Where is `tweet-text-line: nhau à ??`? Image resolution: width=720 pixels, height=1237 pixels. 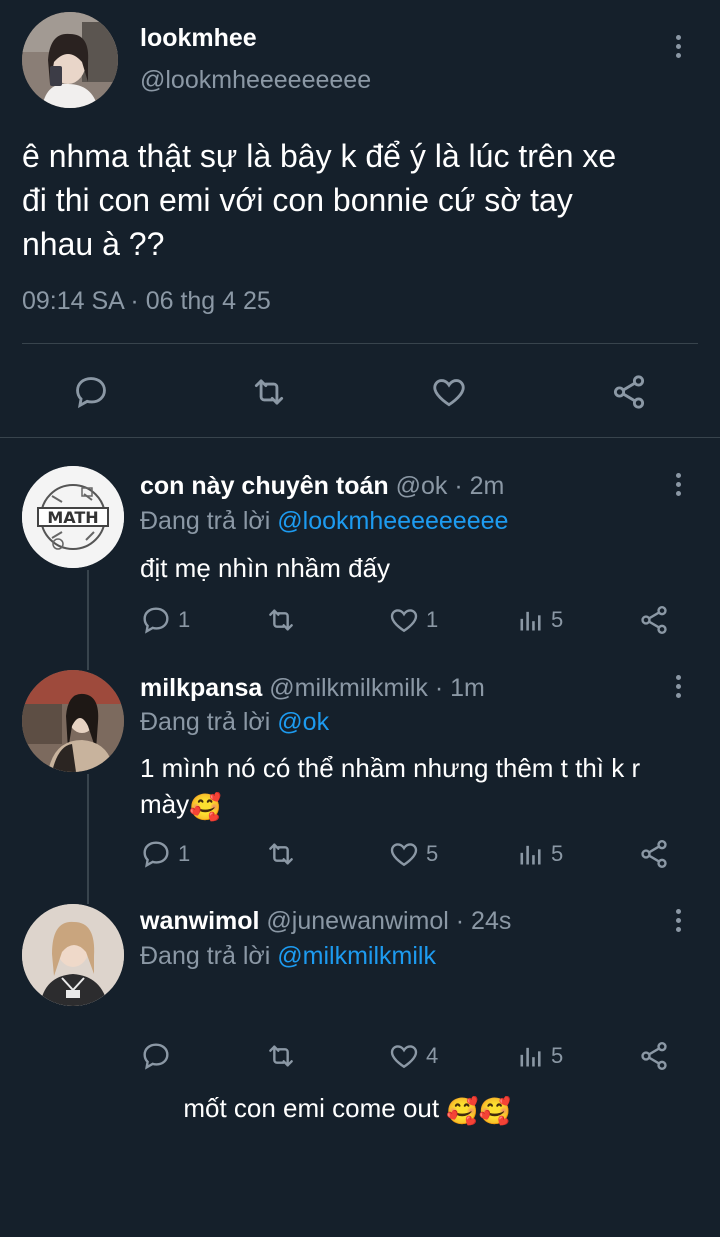 tweet-text-line: nhau à ?? is located at coordinates (93, 244).